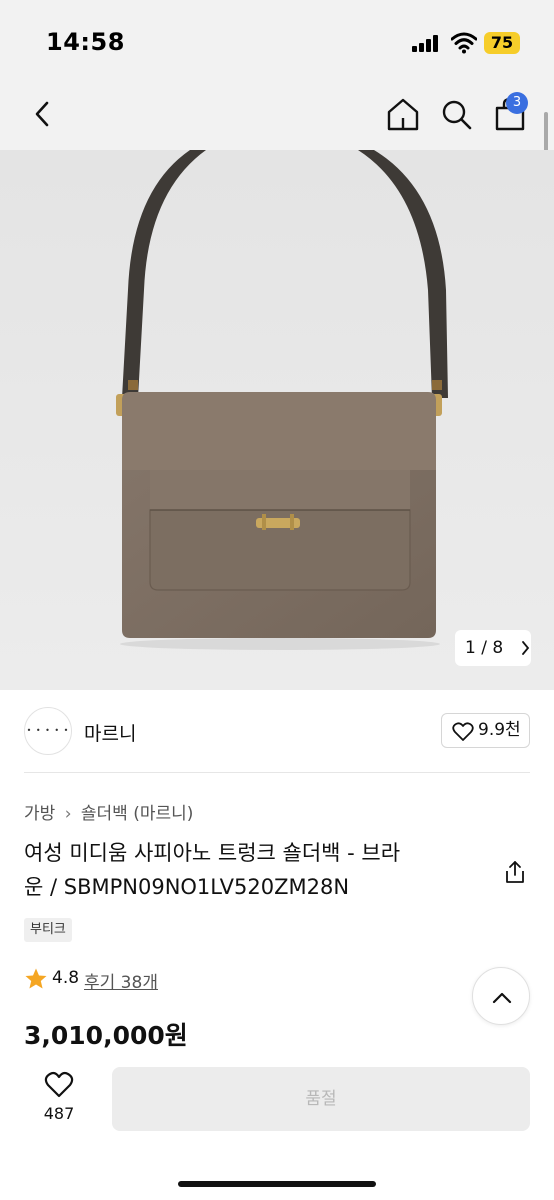  What do you see at coordinates (48, 731) in the screenshot?
I see `brand-logo: • • • • •` at bounding box center [48, 731].